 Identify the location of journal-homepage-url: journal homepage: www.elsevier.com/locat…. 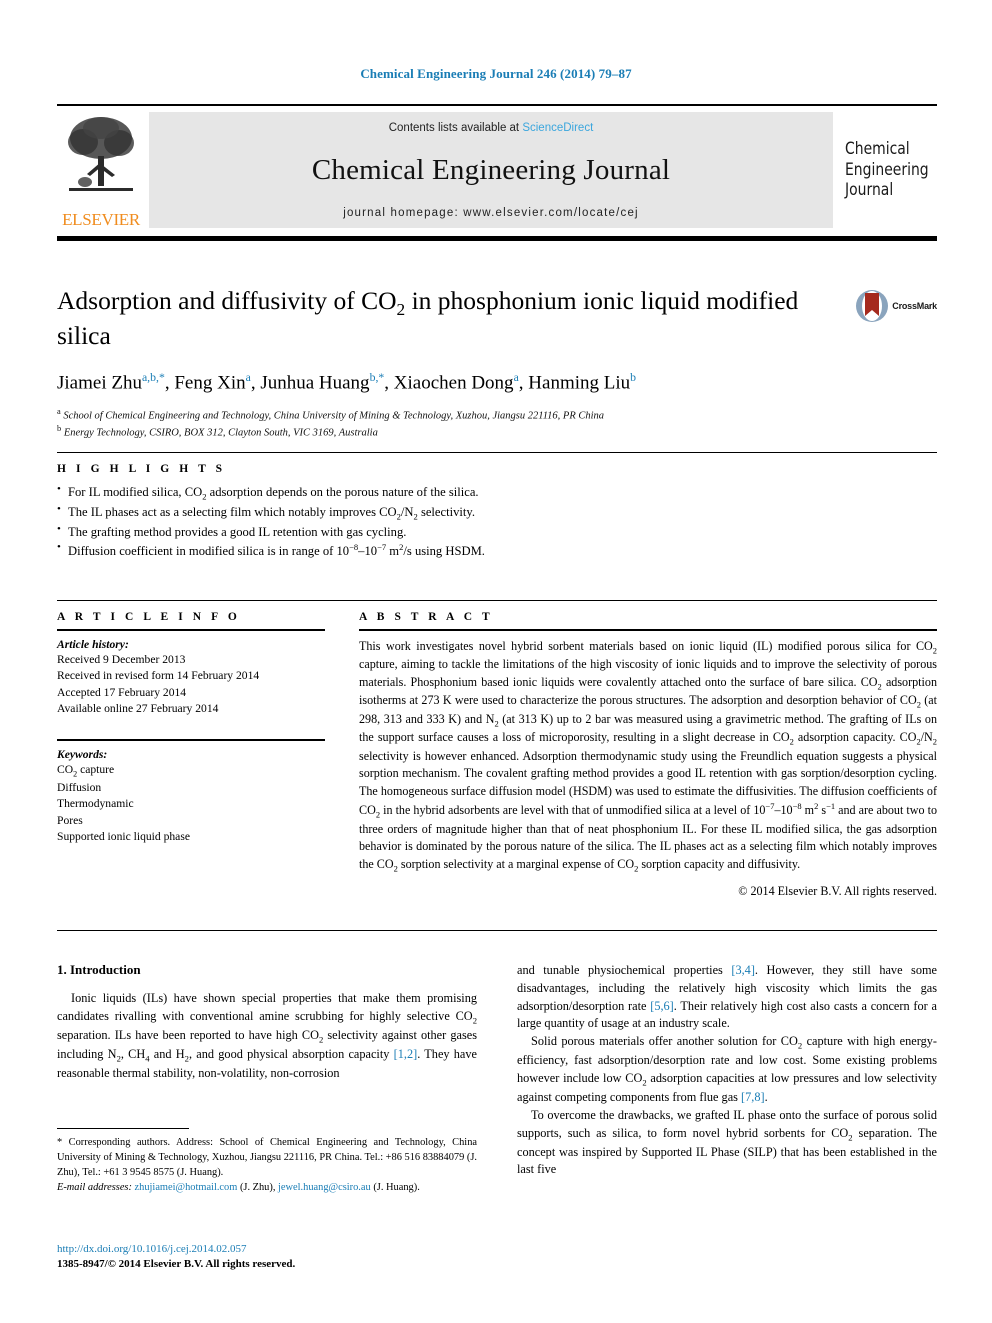
(491, 213).